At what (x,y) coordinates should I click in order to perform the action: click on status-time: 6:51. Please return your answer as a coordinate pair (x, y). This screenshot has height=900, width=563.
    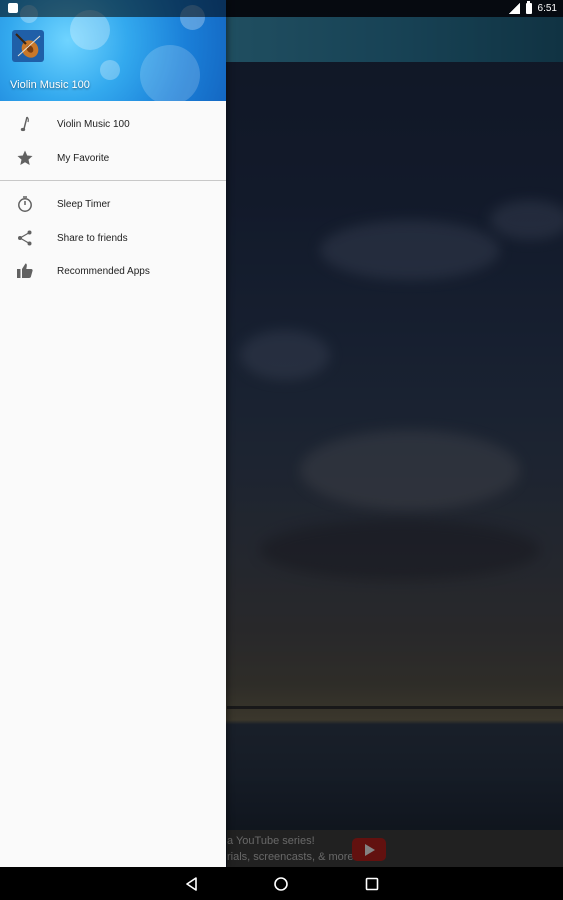
    Looking at the image, I should click on (547, 8).